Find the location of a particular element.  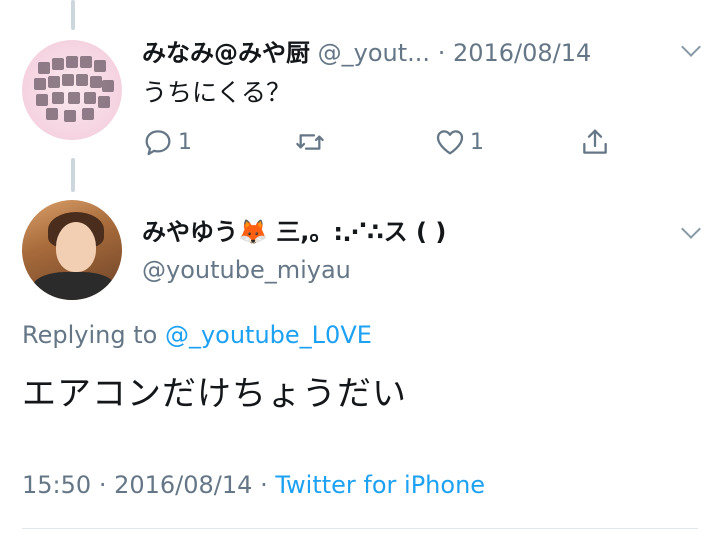

avatar-collage is located at coordinates (72, 90).